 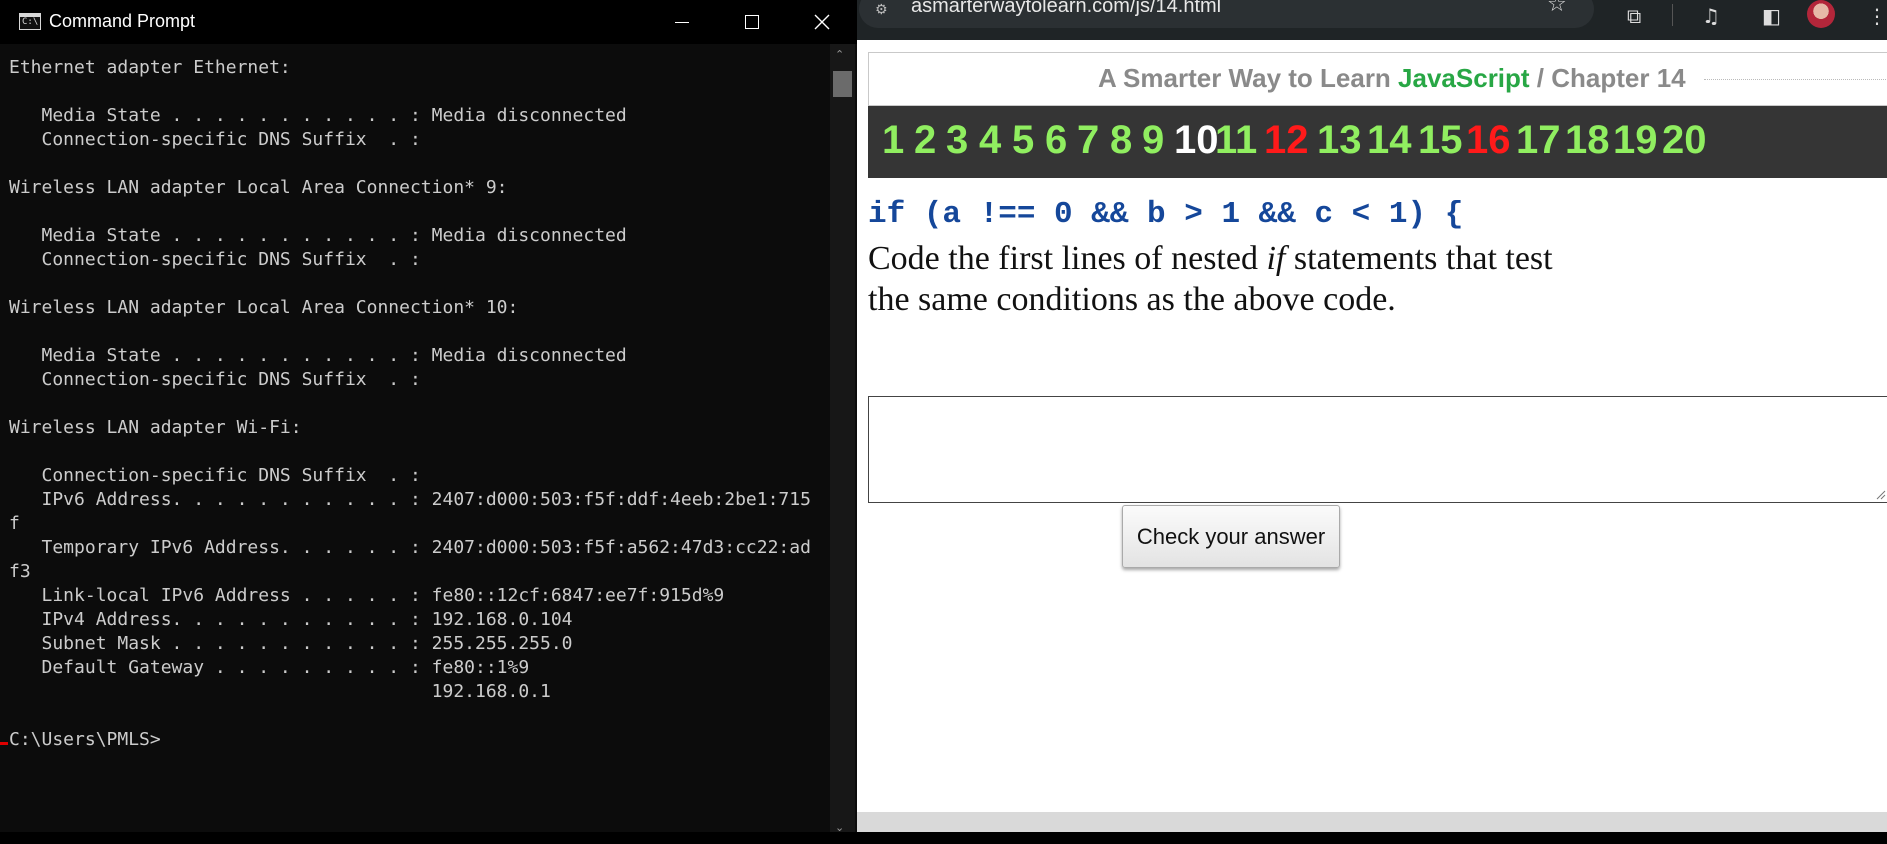 I want to click on chapter-link-15: 15, so click(x=1440, y=140).